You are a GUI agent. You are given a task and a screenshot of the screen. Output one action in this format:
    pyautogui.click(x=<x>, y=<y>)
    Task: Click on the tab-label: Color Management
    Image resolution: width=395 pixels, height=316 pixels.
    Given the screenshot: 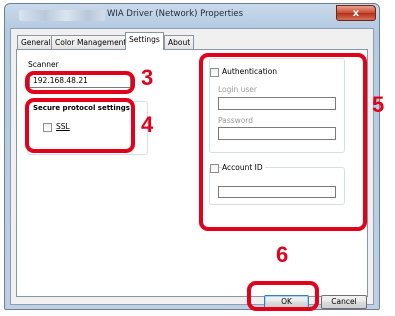 What is the action you would take?
    pyautogui.click(x=91, y=42)
    